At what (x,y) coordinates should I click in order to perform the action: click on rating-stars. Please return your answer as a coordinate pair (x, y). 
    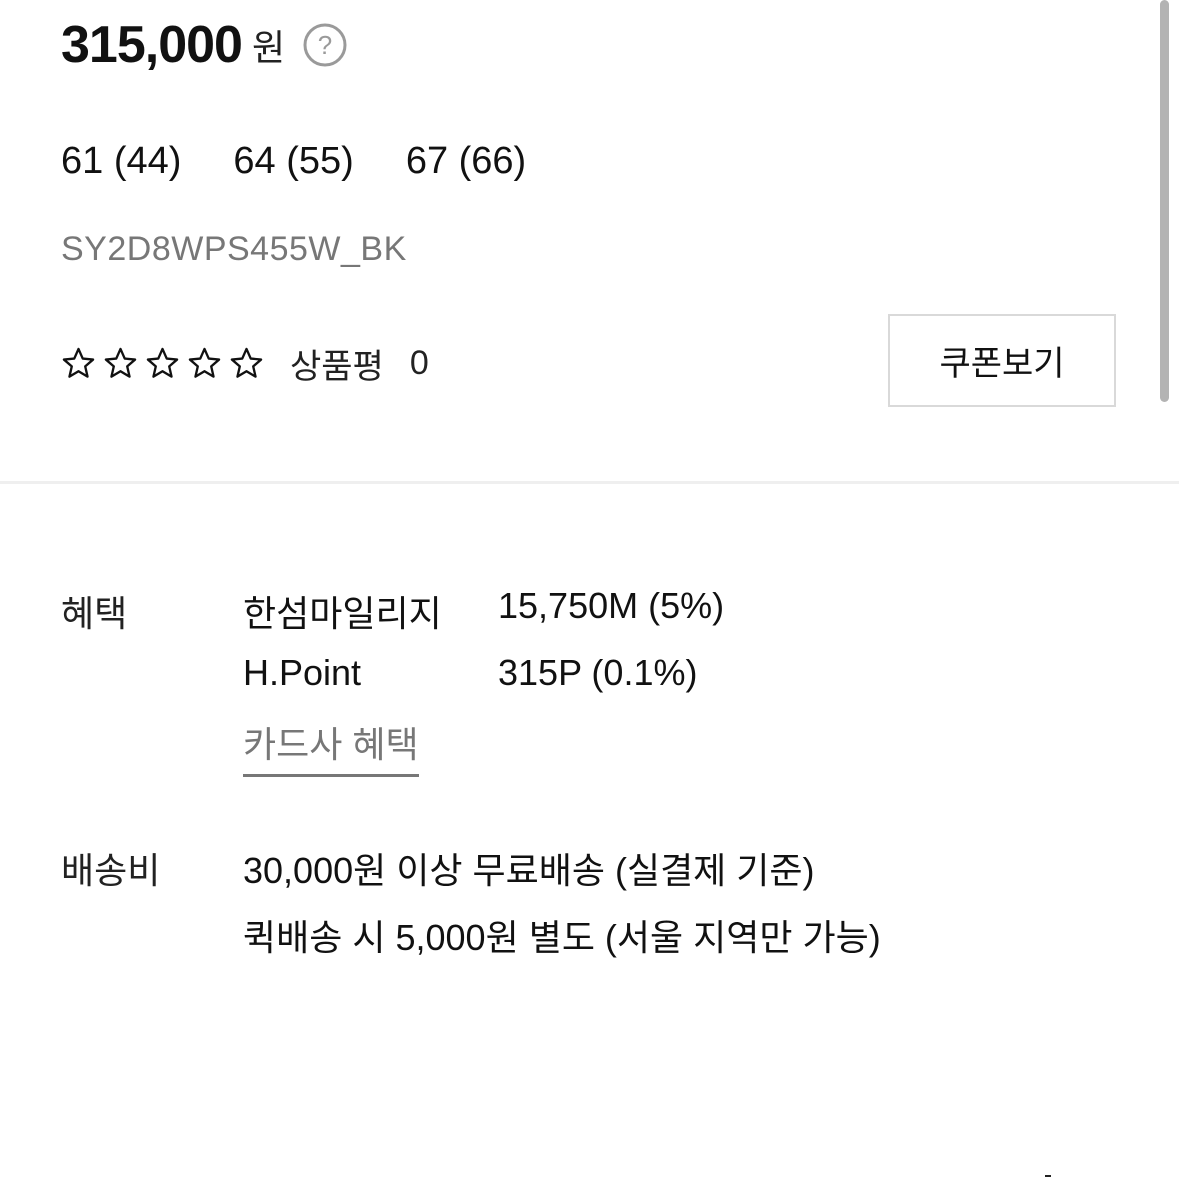
    Looking at the image, I should click on (162, 363).